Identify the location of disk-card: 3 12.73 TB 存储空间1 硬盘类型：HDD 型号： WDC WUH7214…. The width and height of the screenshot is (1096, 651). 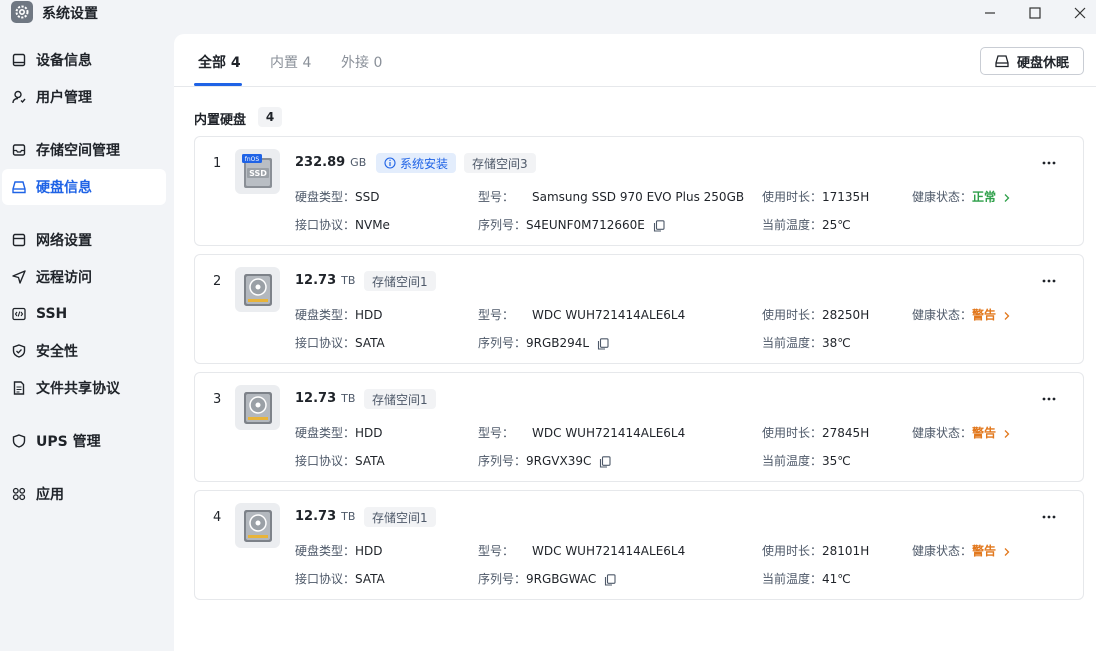
(639, 427).